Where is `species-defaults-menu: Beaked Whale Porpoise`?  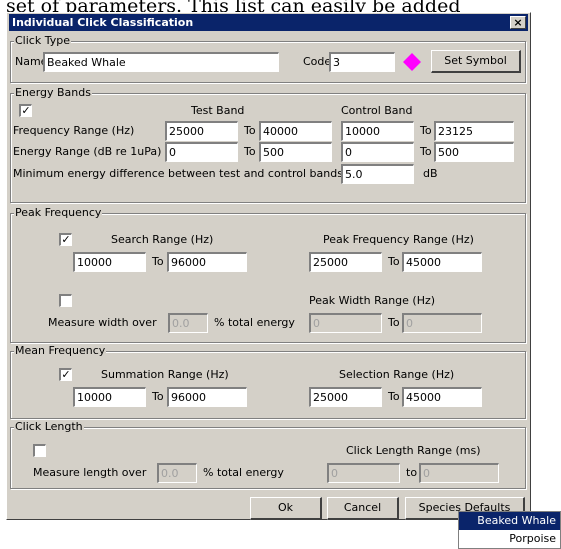 species-defaults-menu: Beaked Whale Porpoise is located at coordinates (509, 530).